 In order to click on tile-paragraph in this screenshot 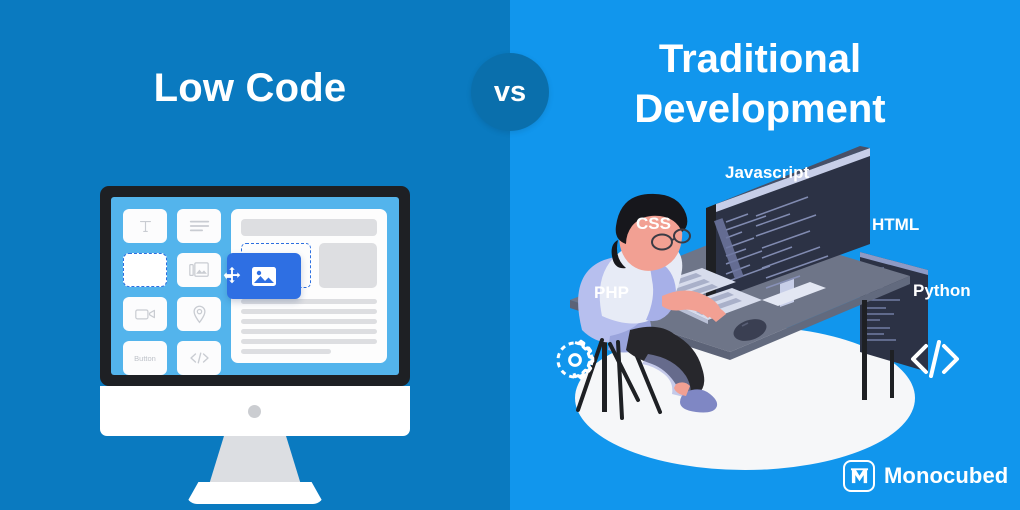, I will do `click(199, 226)`.